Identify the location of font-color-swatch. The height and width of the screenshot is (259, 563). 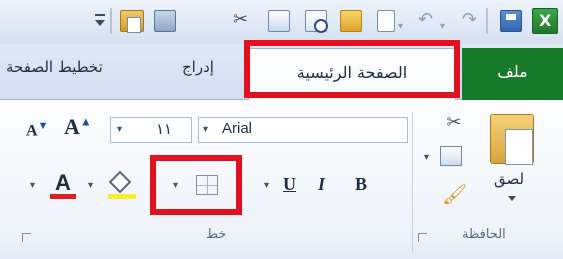
(63, 196).